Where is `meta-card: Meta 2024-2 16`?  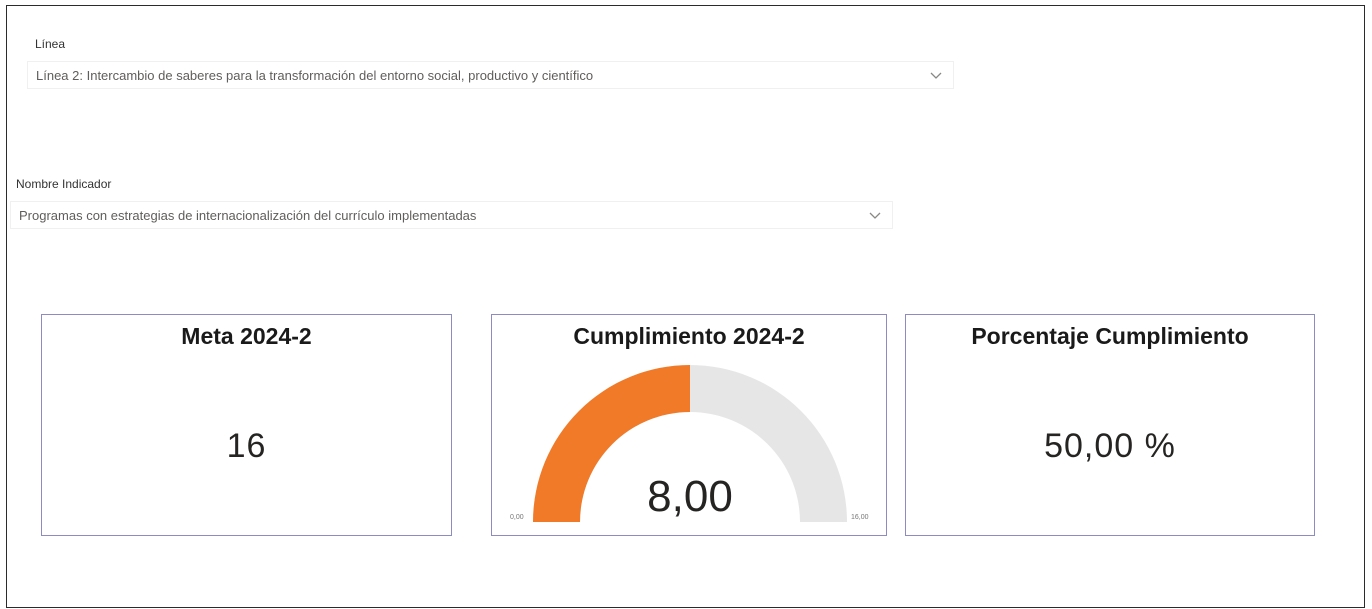 meta-card: Meta 2024-2 16 is located at coordinates (246, 425).